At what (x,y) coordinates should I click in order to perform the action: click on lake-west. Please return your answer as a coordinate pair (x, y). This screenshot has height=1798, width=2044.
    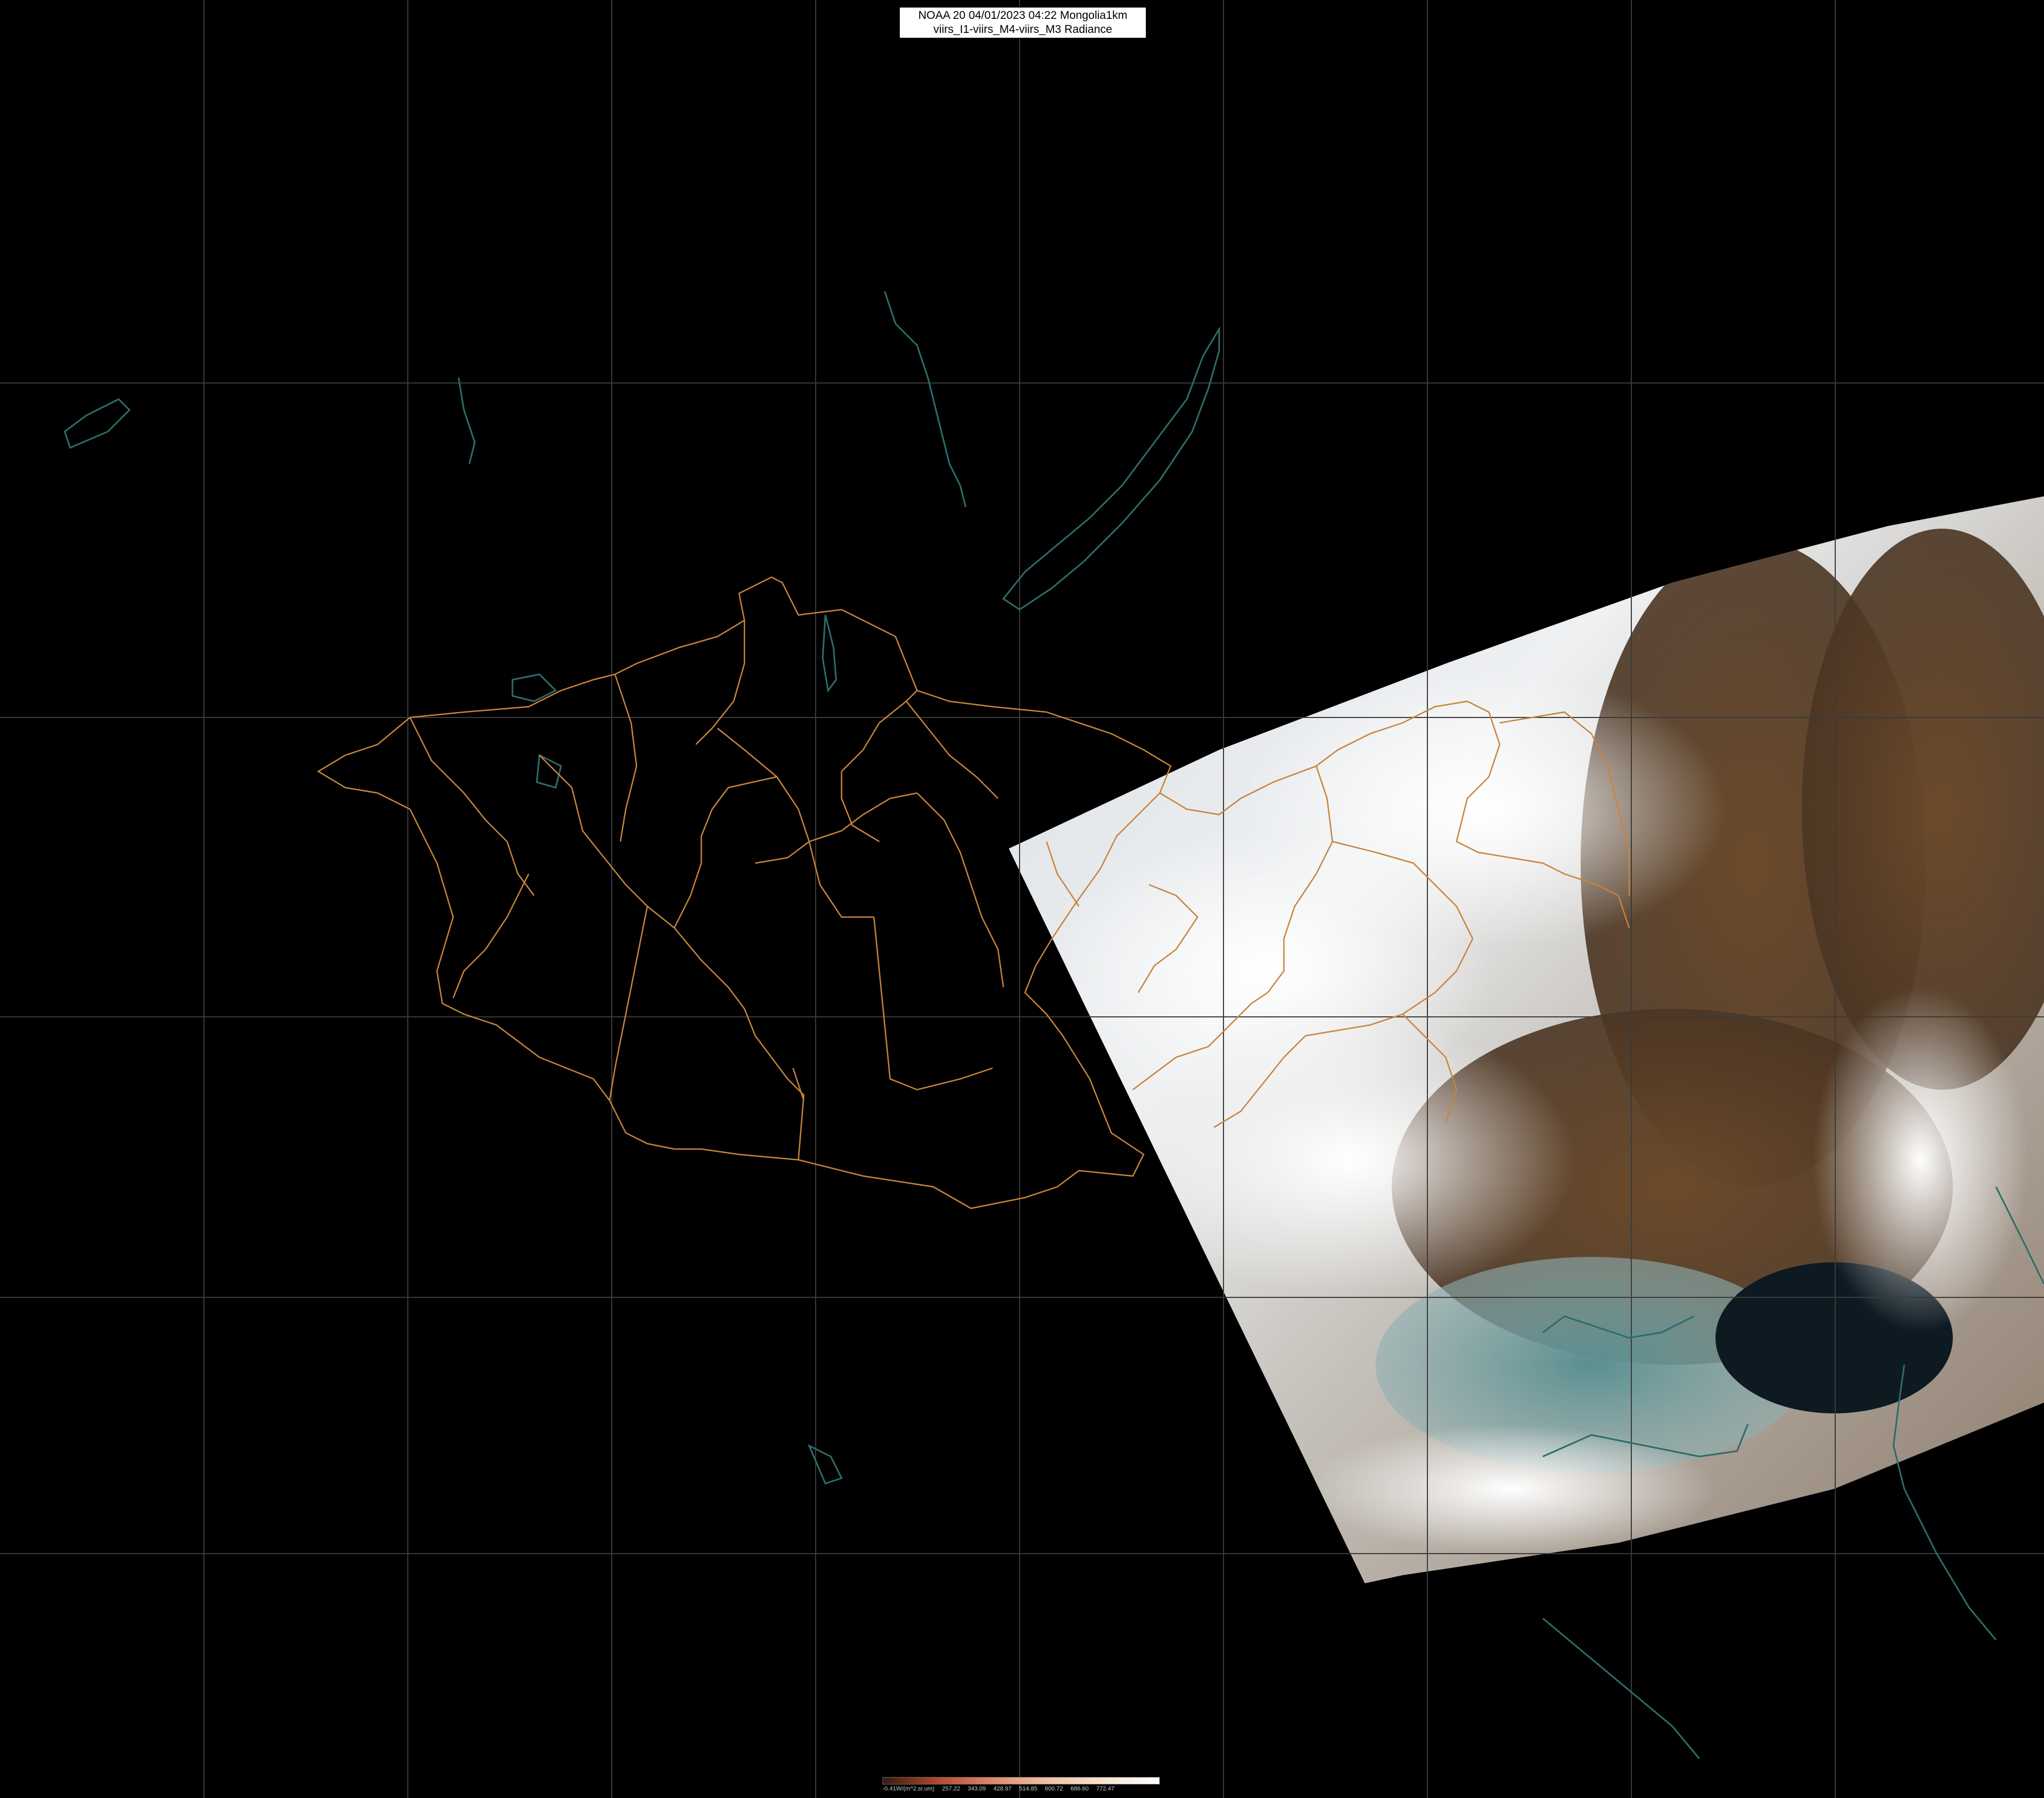
    Looking at the image, I should click on (97, 424).